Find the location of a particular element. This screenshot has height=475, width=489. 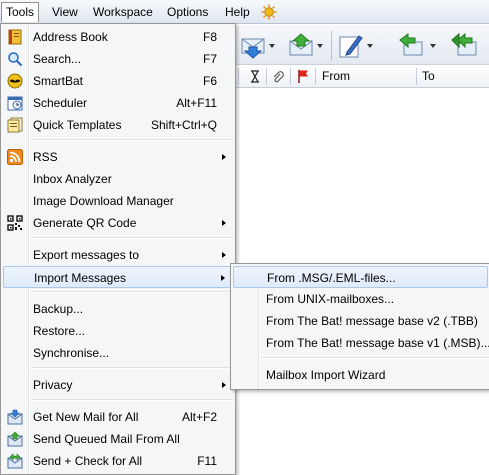

menu-item-shortcut: F7 is located at coordinates (209, 59).